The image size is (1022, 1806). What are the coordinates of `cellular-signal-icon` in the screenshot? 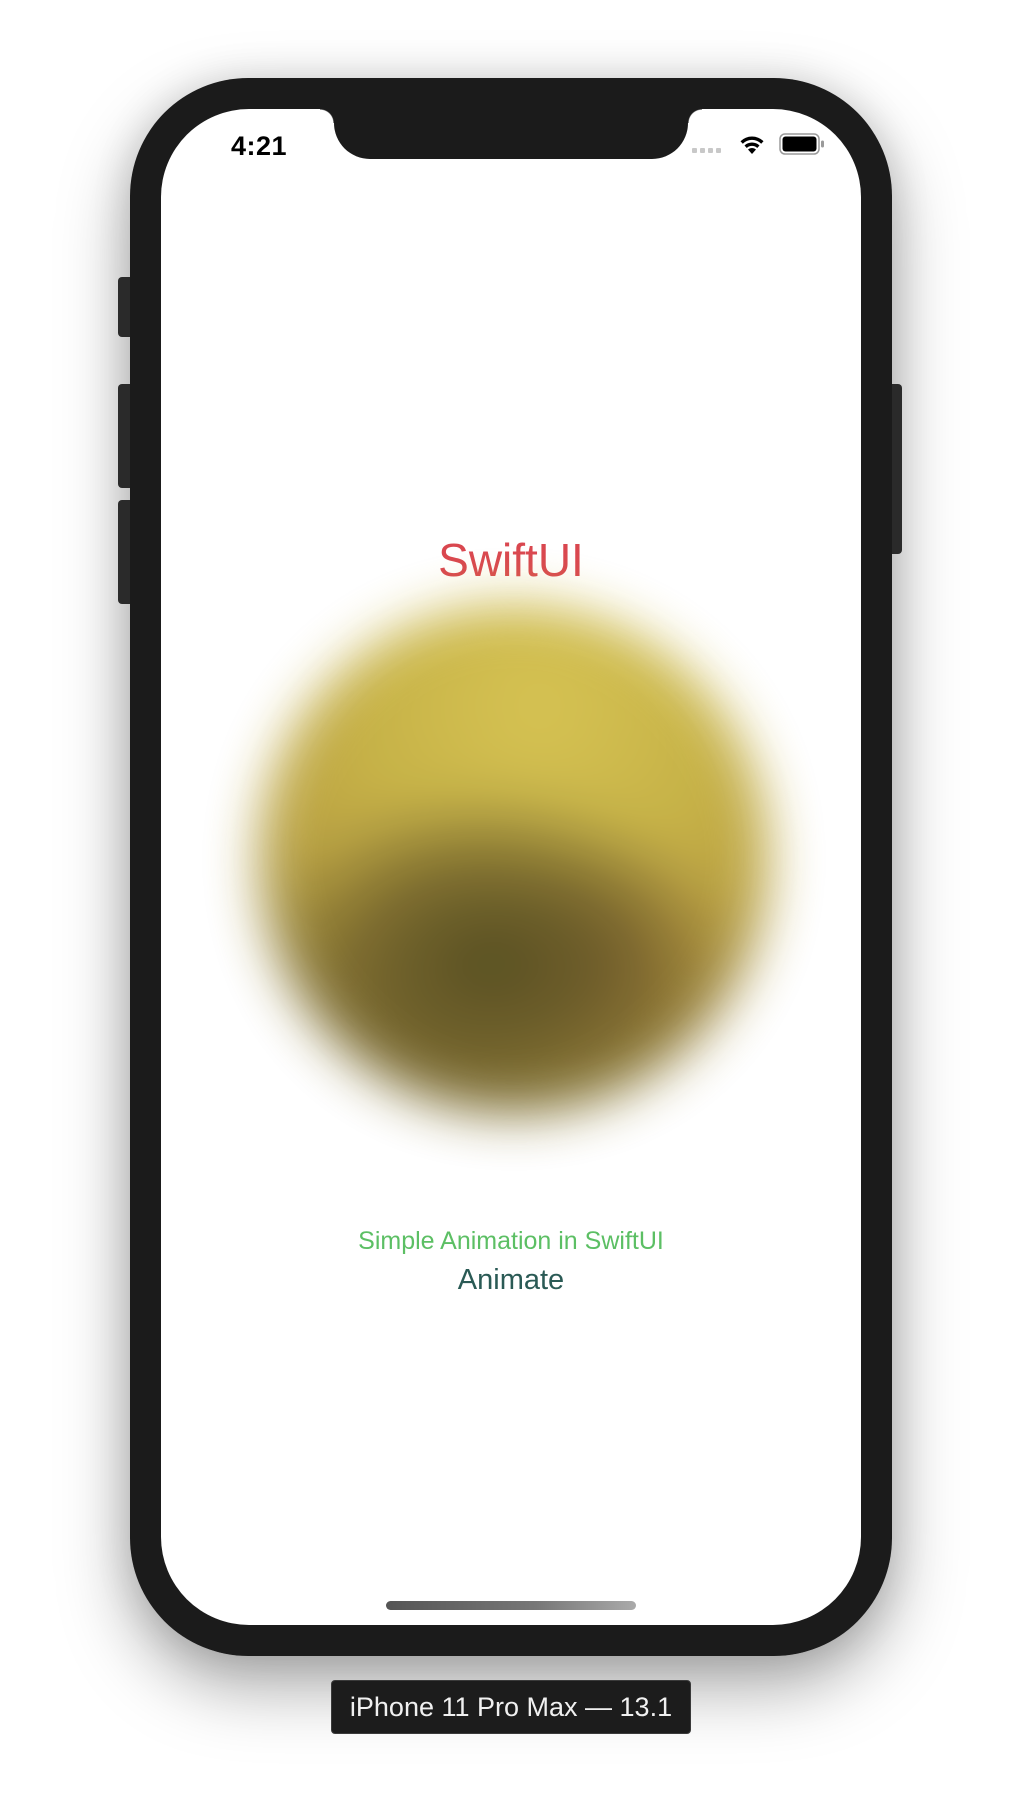 It's located at (706, 144).